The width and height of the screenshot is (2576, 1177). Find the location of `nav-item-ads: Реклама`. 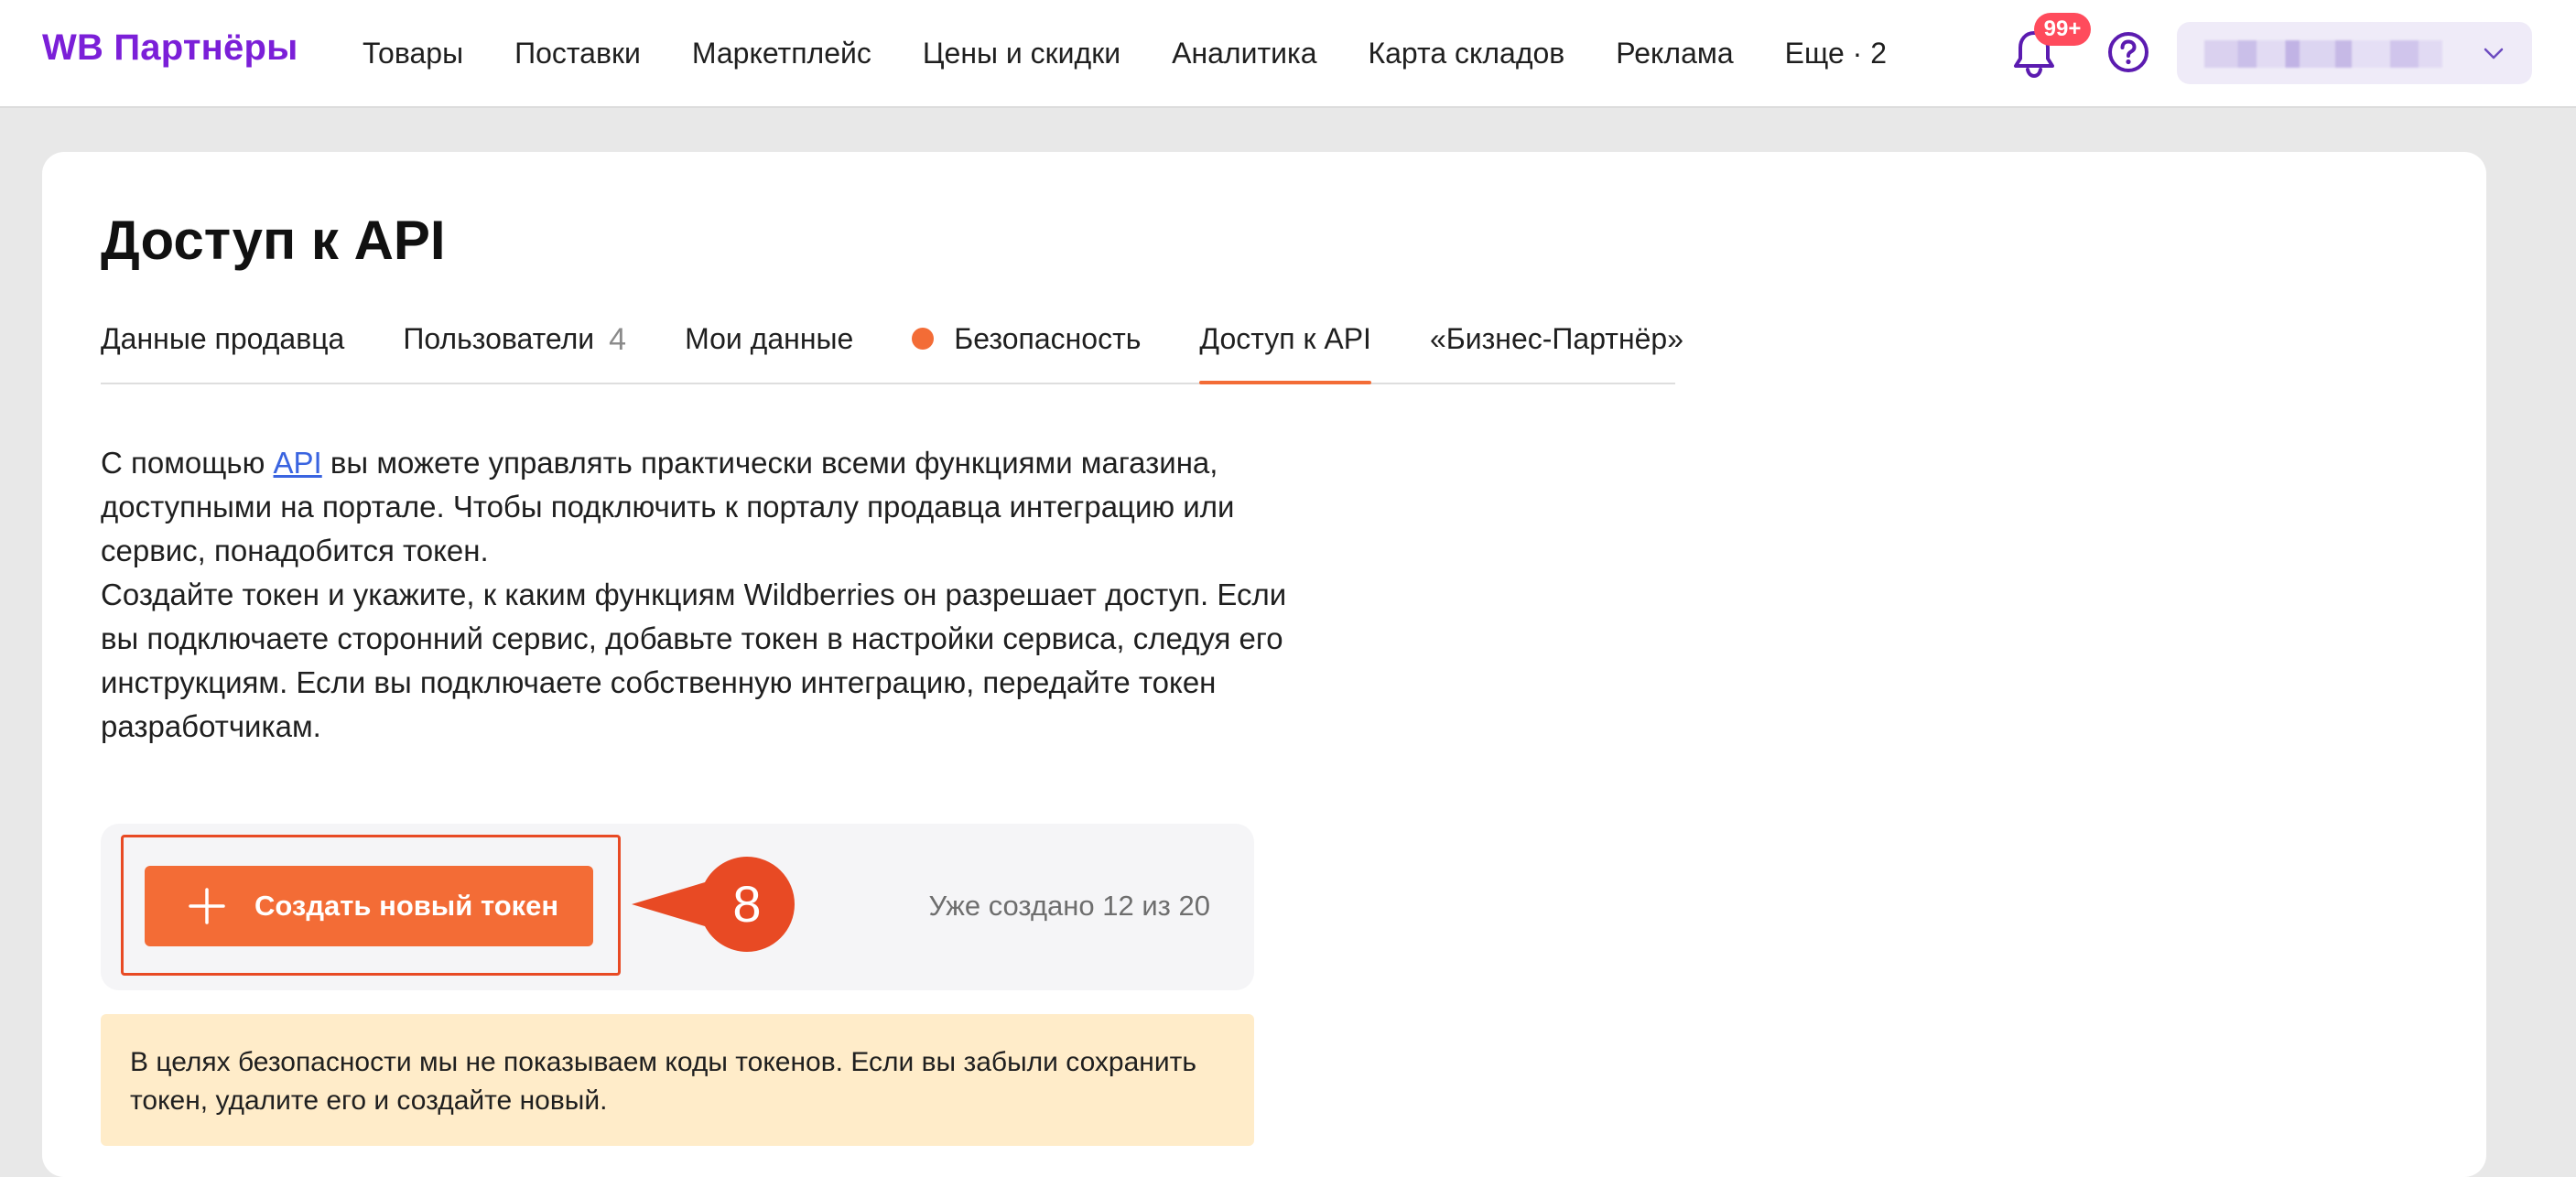

nav-item-ads: Реклама is located at coordinates (1675, 53).